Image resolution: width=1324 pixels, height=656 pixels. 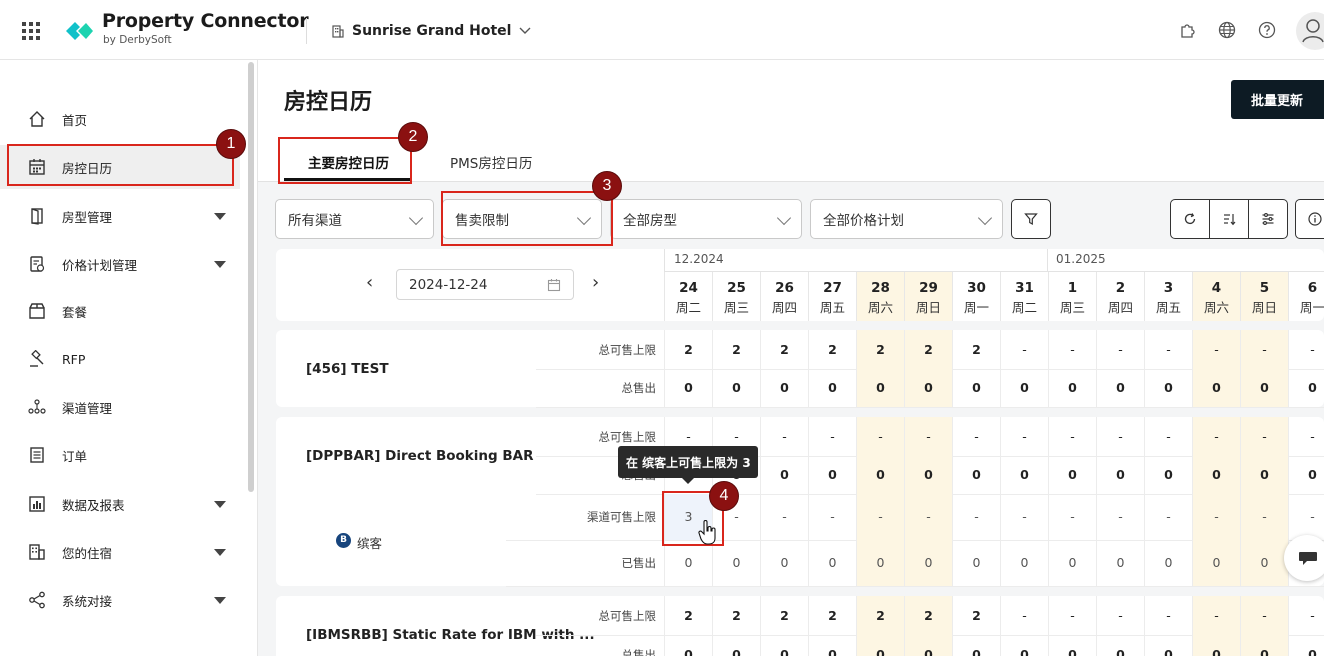 What do you see at coordinates (1304, 558) in the screenshot?
I see `chat-button` at bounding box center [1304, 558].